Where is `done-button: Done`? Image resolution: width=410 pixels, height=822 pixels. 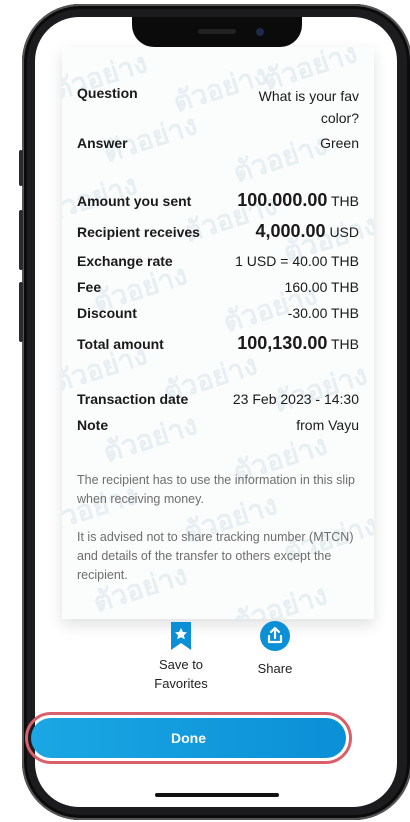 done-button: Done is located at coordinates (188, 738).